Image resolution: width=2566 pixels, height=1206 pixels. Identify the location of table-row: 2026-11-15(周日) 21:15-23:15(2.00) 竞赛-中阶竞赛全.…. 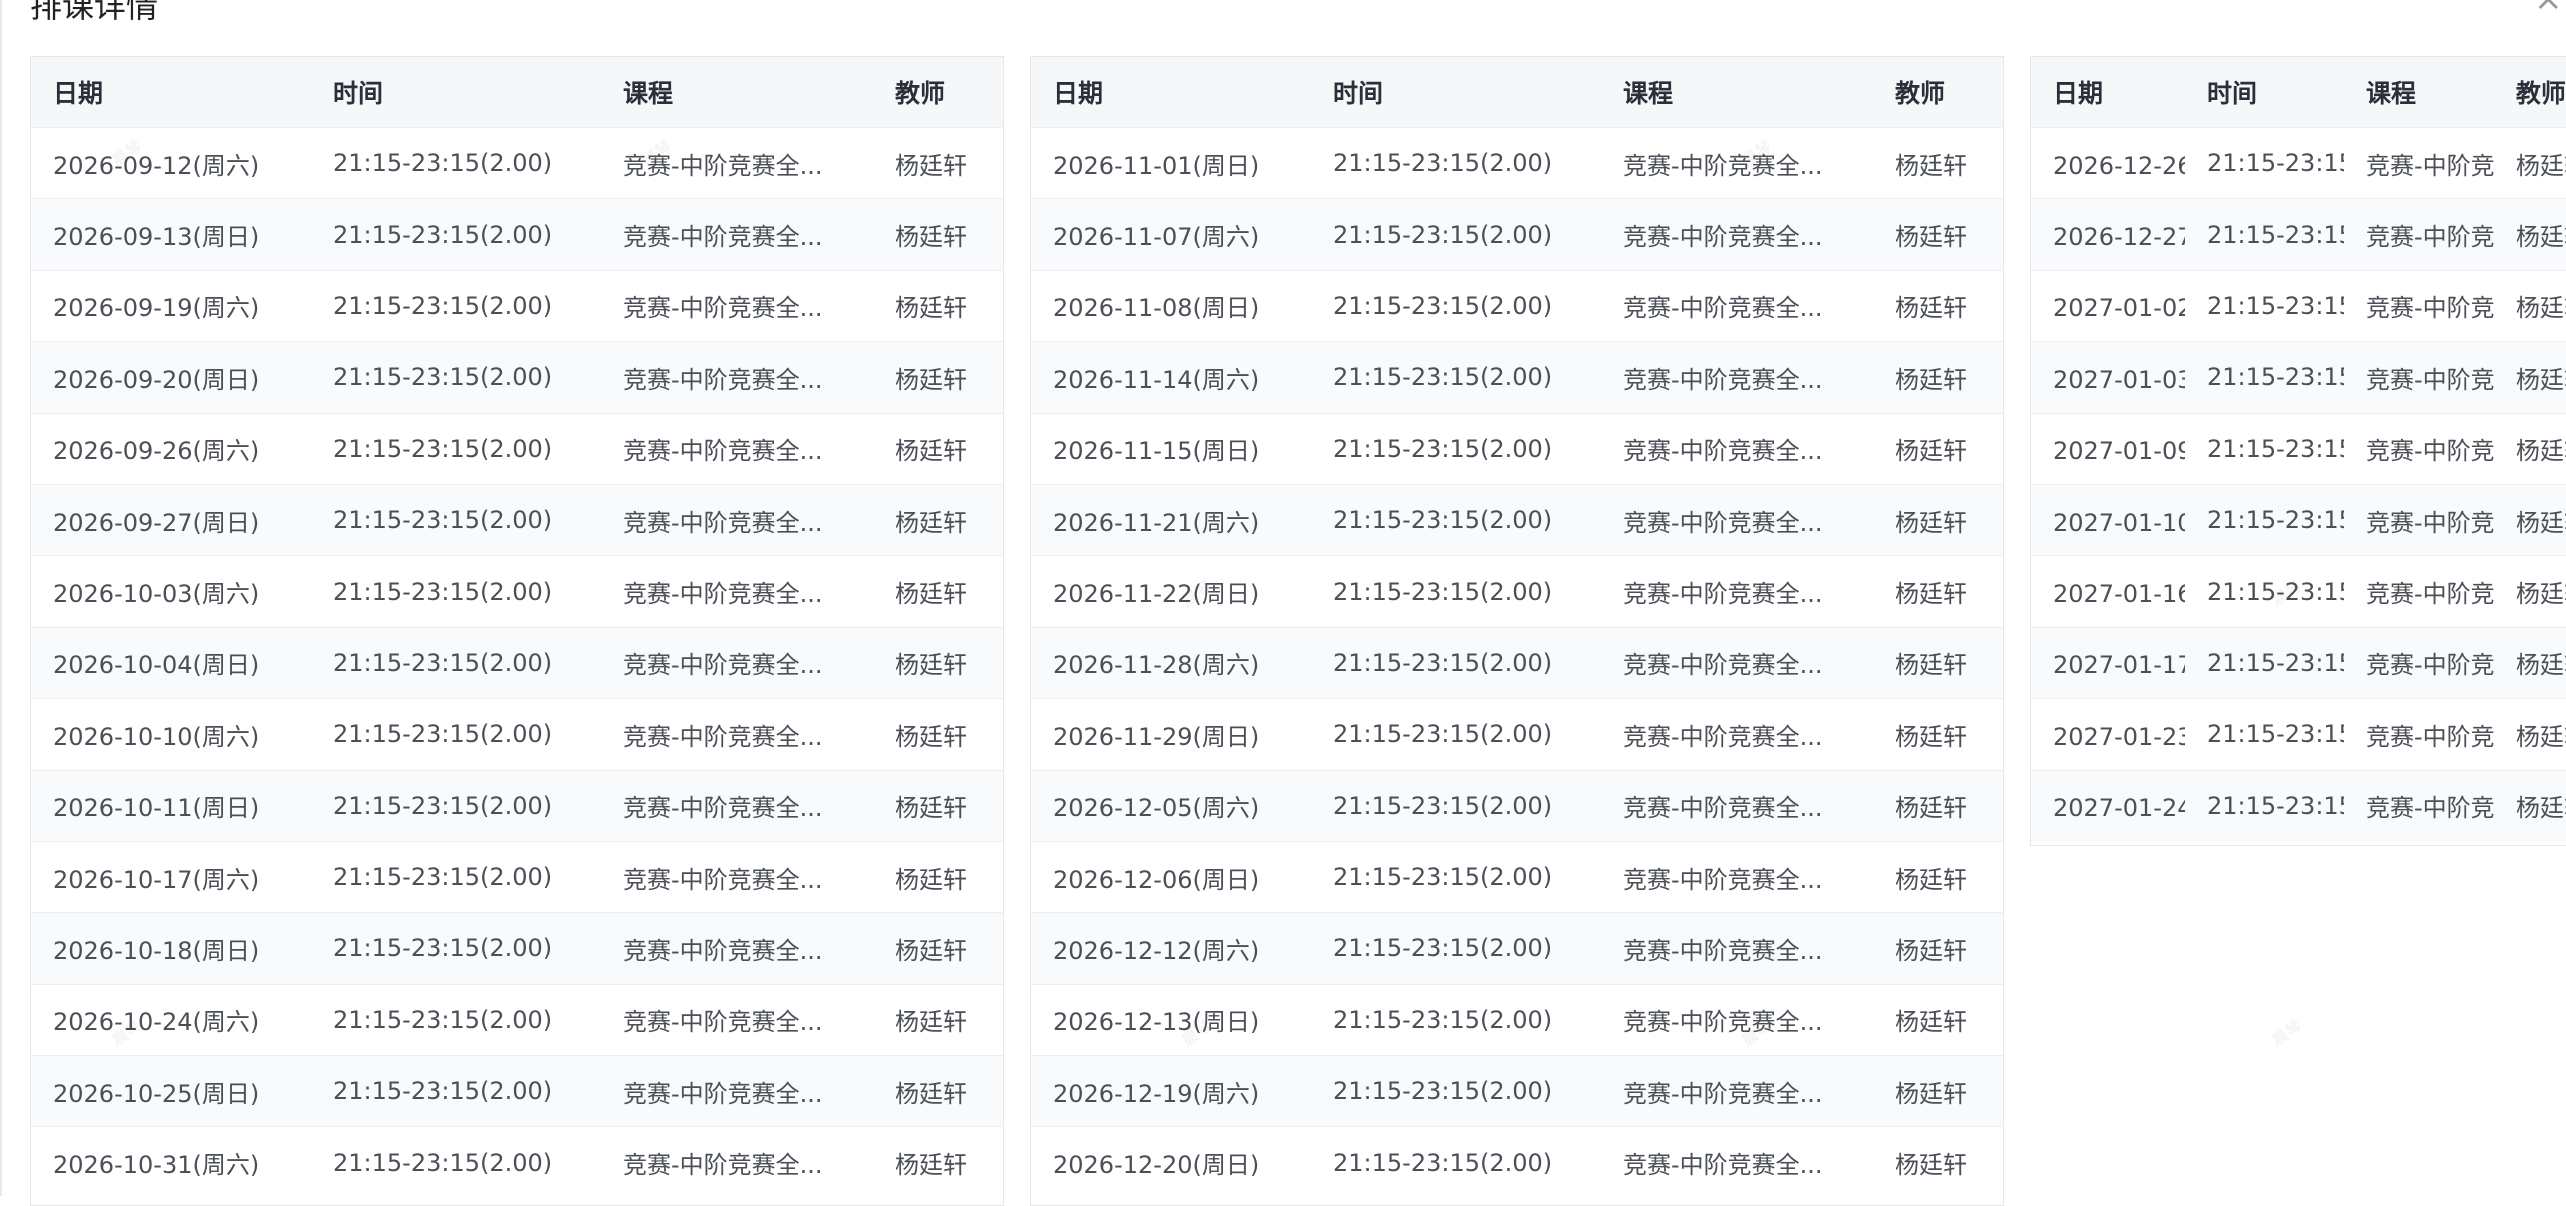
(1517, 448).